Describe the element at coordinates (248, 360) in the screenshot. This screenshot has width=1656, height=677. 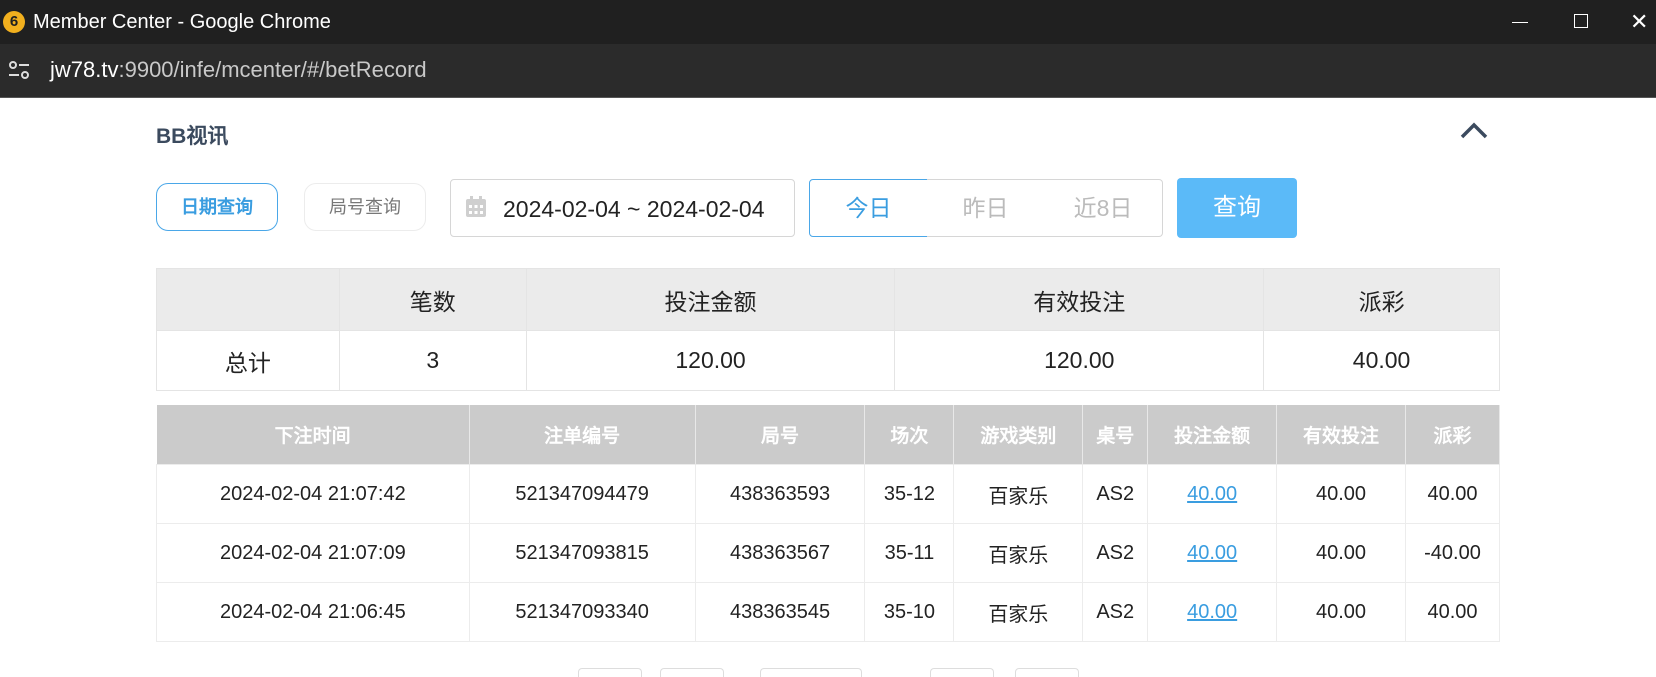
I see `summary-cell: 总计` at that location.